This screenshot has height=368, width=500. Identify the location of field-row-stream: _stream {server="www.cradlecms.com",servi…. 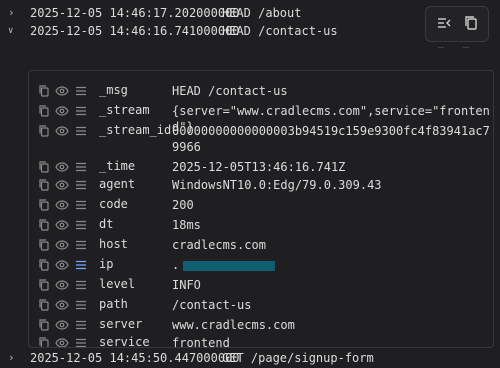
(261, 117).